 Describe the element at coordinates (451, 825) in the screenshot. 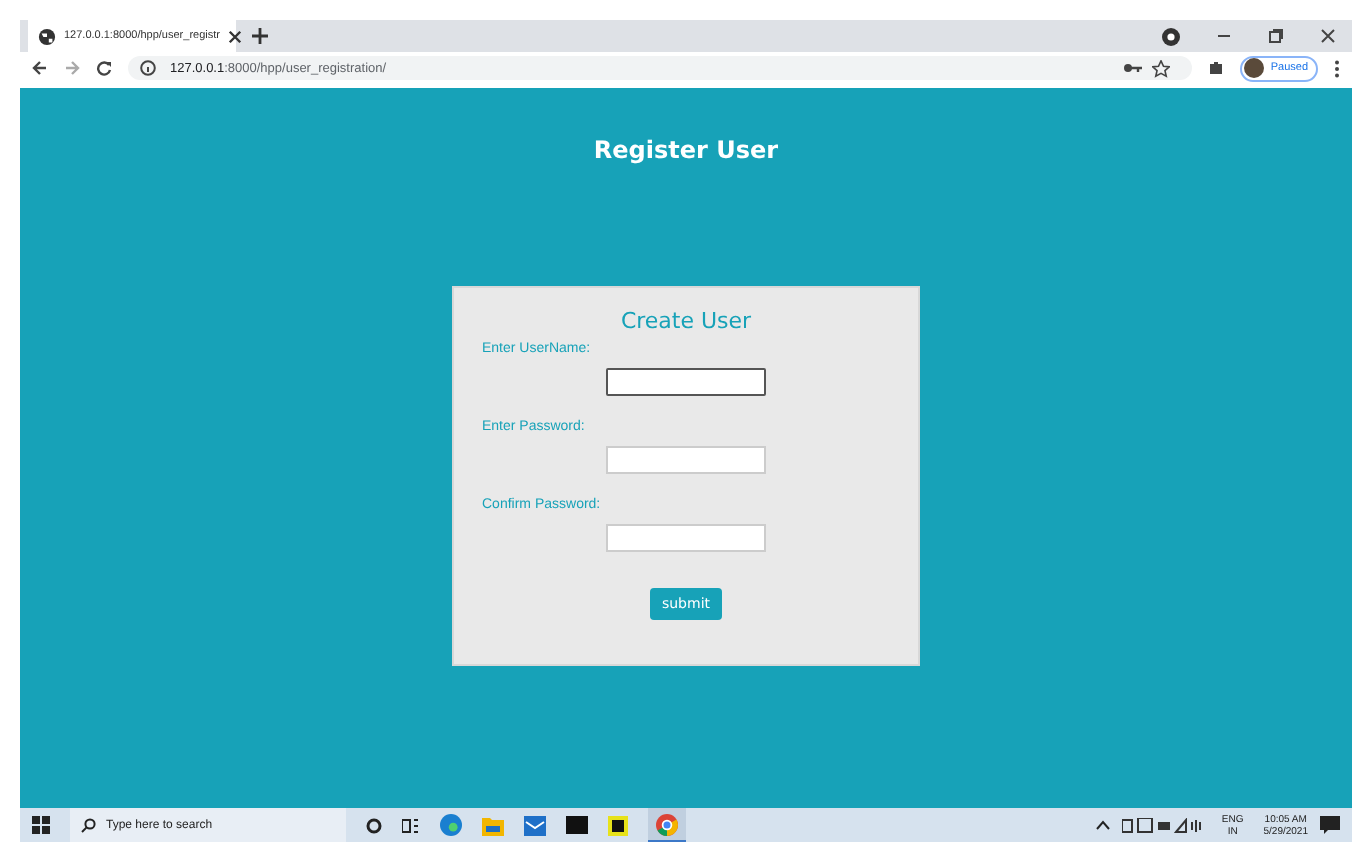

I see `edge-browser-icon` at that location.